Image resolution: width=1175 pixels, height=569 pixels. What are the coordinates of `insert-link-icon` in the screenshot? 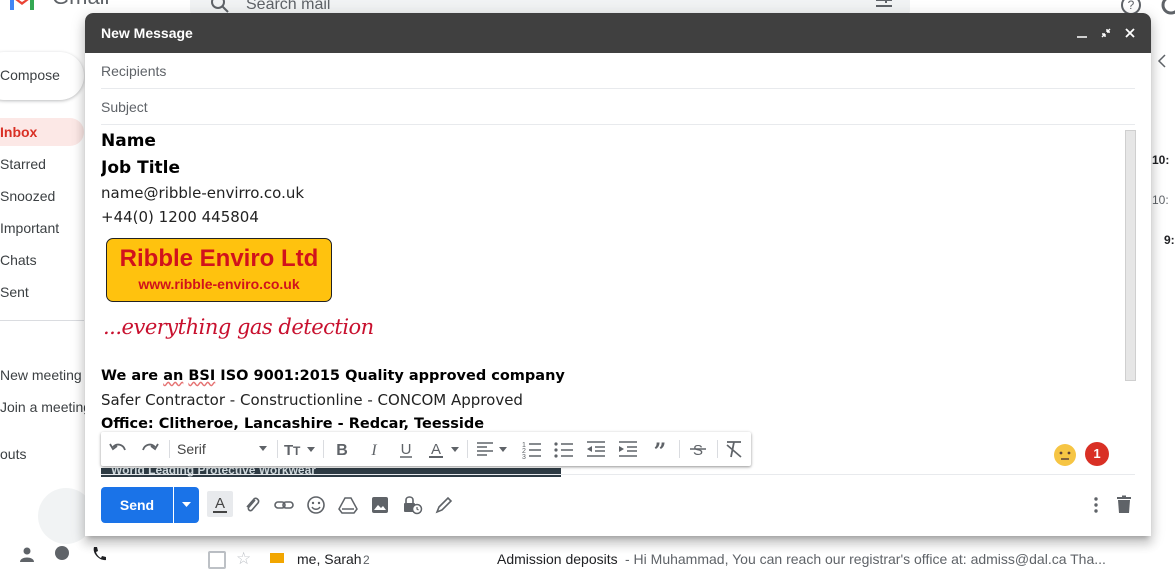 It's located at (284, 505).